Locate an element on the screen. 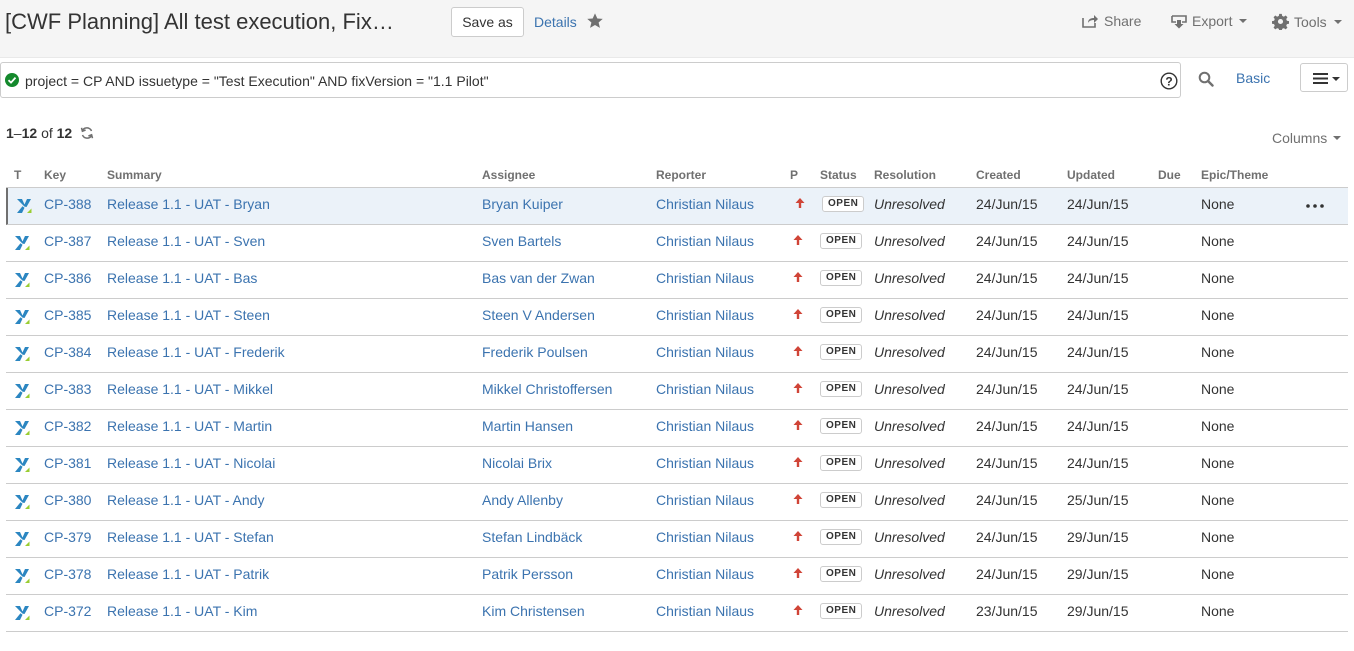  col-header-epic: Epic/Theme is located at coordinates (1234, 175).